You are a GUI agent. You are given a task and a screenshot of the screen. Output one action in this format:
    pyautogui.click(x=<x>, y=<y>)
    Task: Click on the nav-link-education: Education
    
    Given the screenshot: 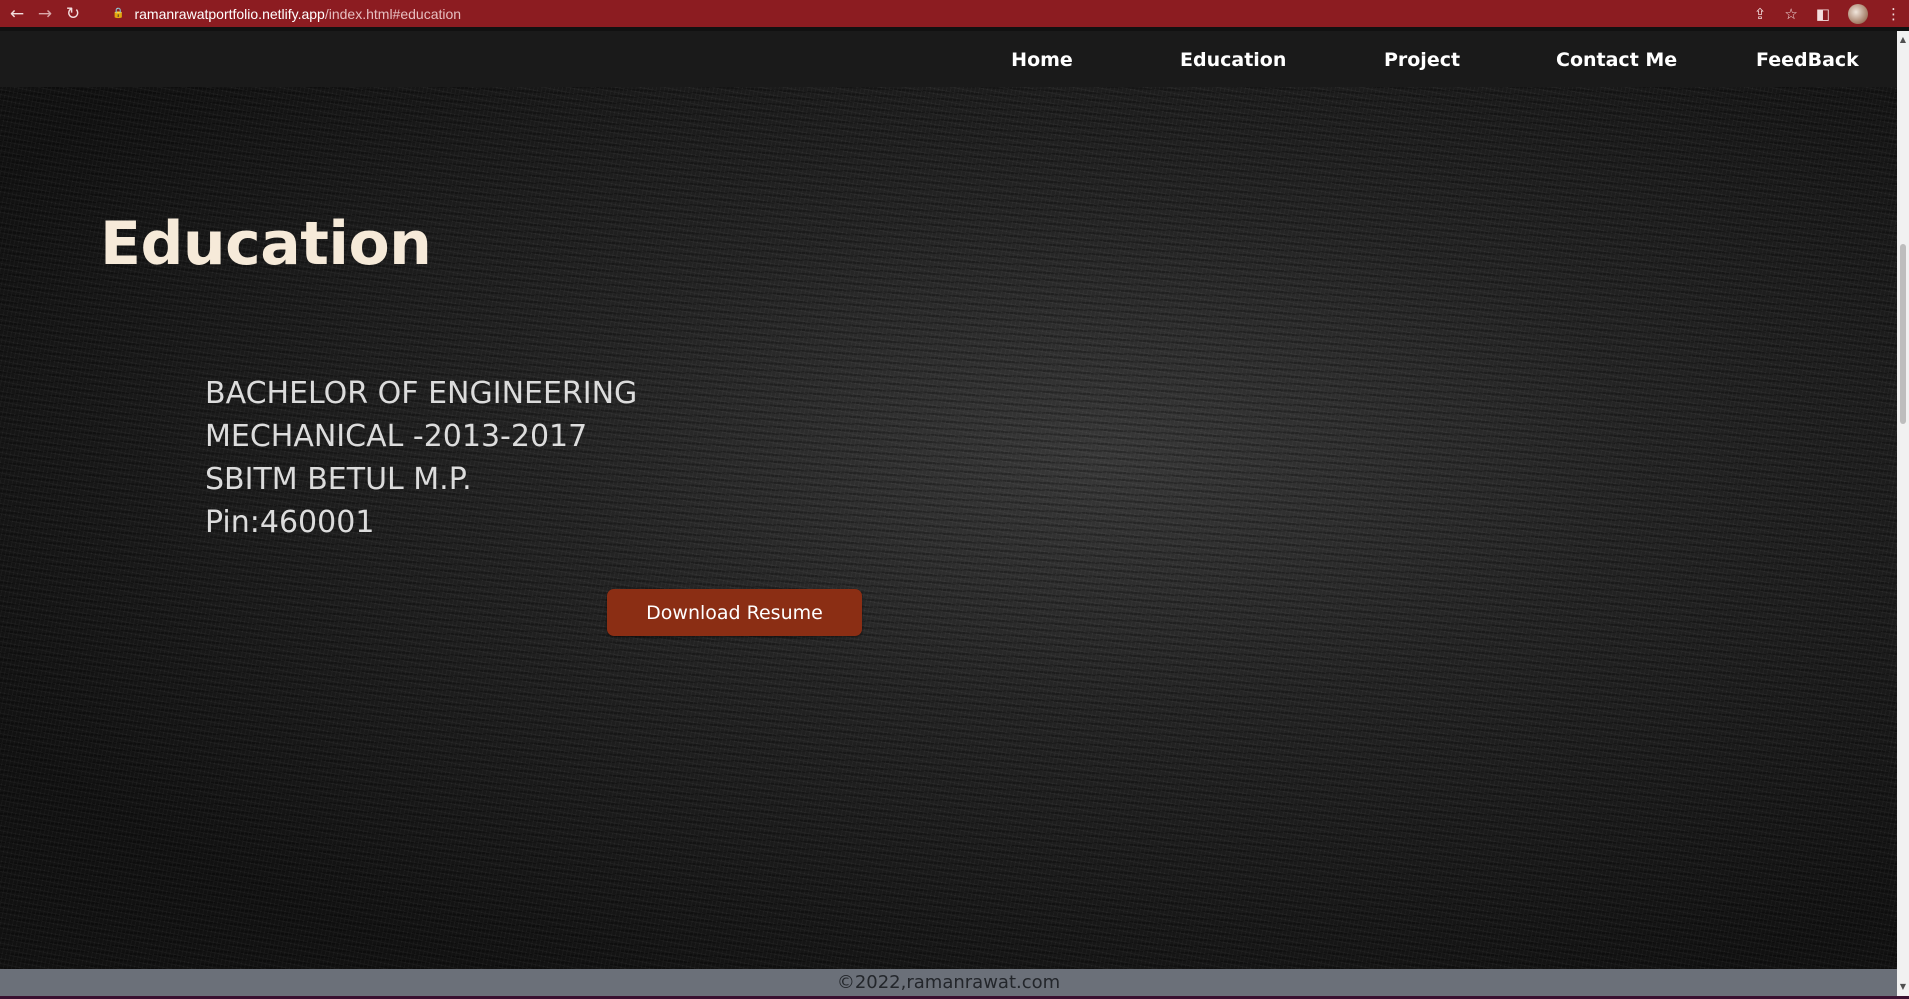 What is the action you would take?
    pyautogui.click(x=1233, y=59)
    